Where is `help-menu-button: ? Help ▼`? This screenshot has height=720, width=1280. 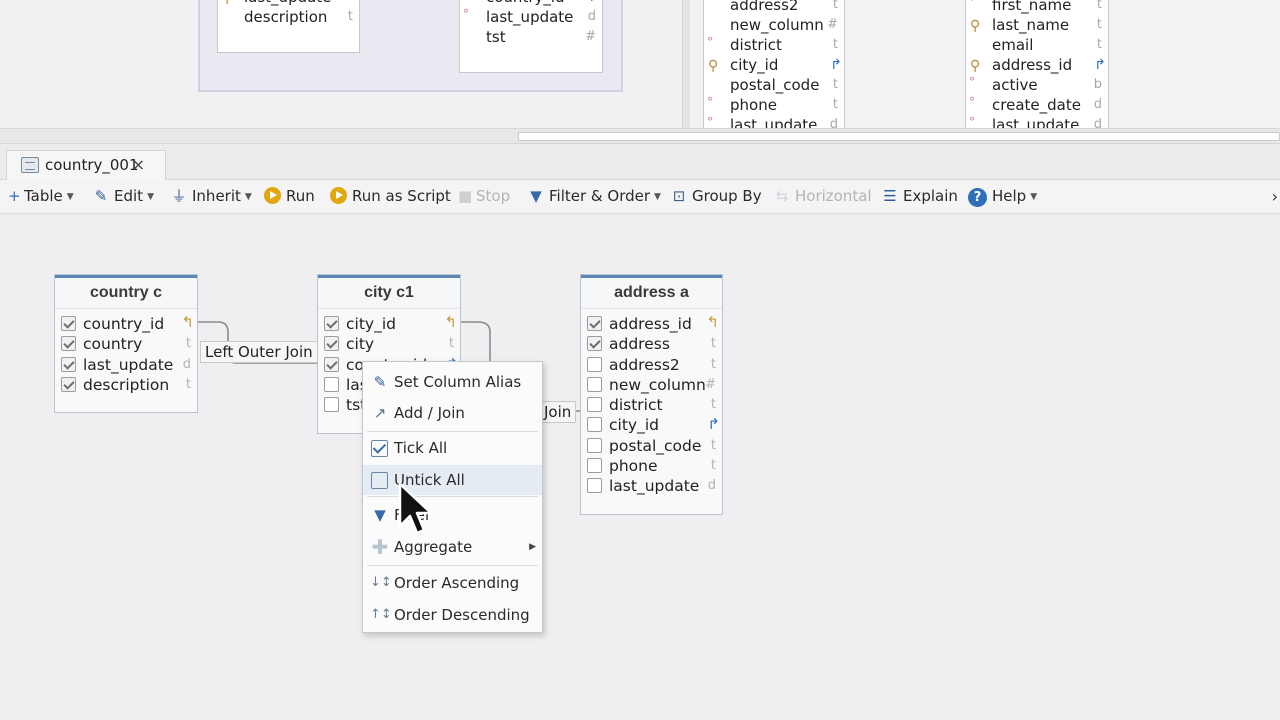
help-menu-button: ? Help ▼ is located at coordinates (1002, 197).